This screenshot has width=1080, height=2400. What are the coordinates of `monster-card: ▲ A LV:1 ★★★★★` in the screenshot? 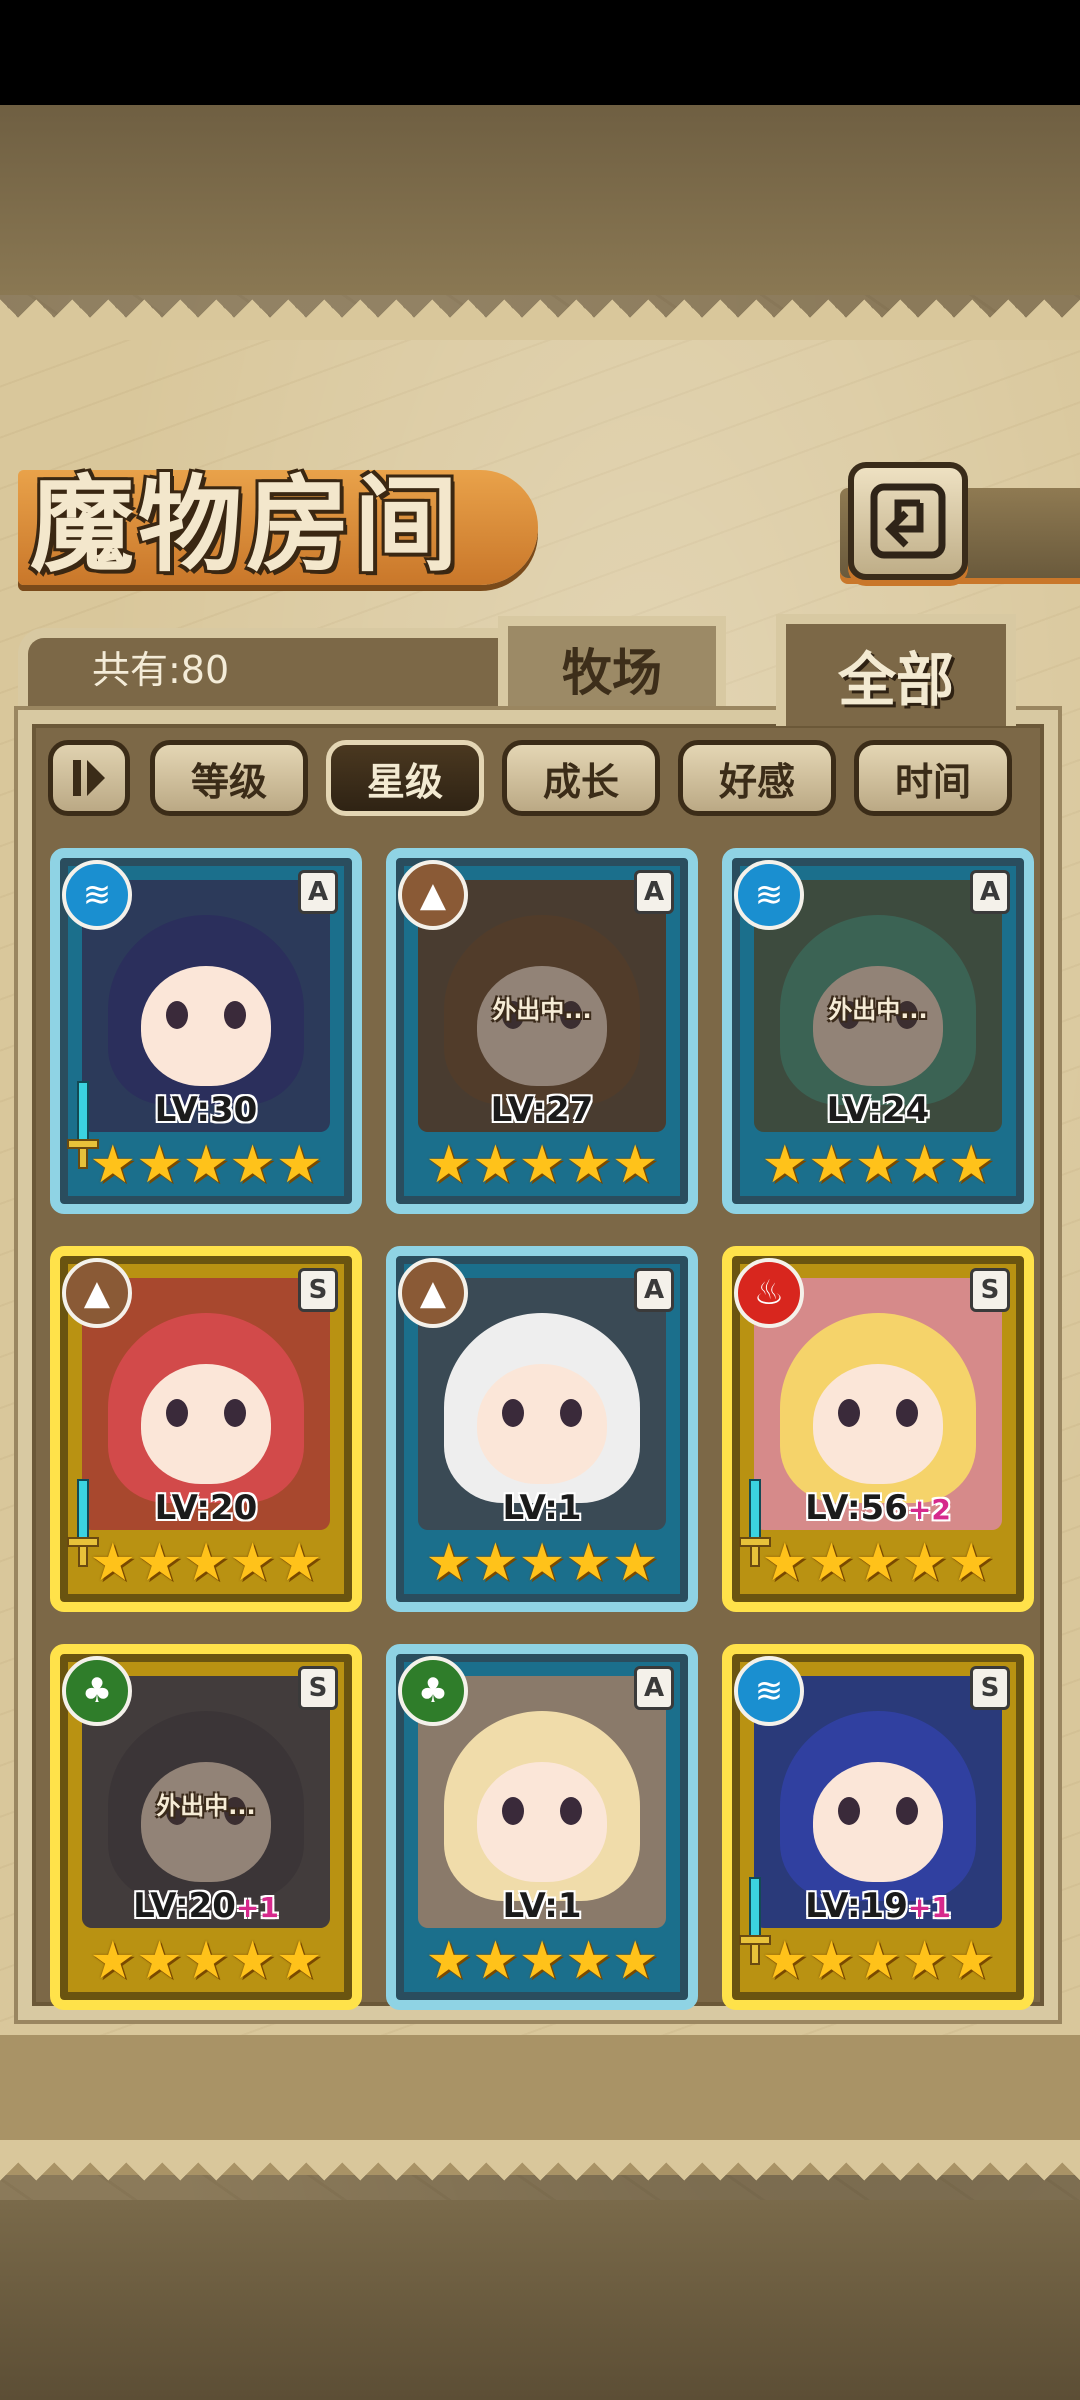 It's located at (542, 1429).